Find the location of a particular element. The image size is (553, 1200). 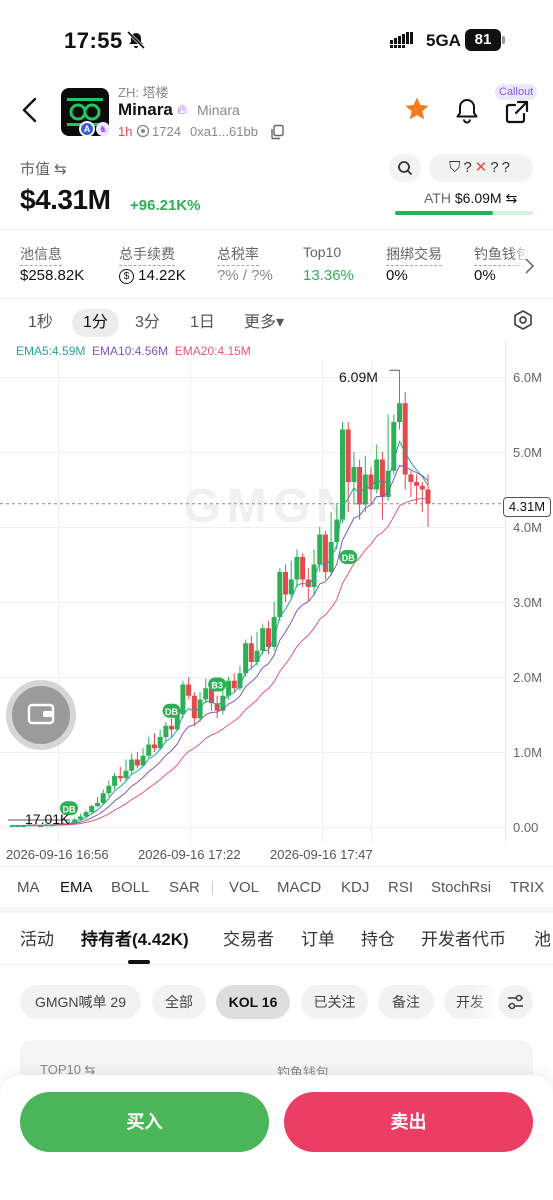

indicator-boll: BOLL is located at coordinates (130, 887).